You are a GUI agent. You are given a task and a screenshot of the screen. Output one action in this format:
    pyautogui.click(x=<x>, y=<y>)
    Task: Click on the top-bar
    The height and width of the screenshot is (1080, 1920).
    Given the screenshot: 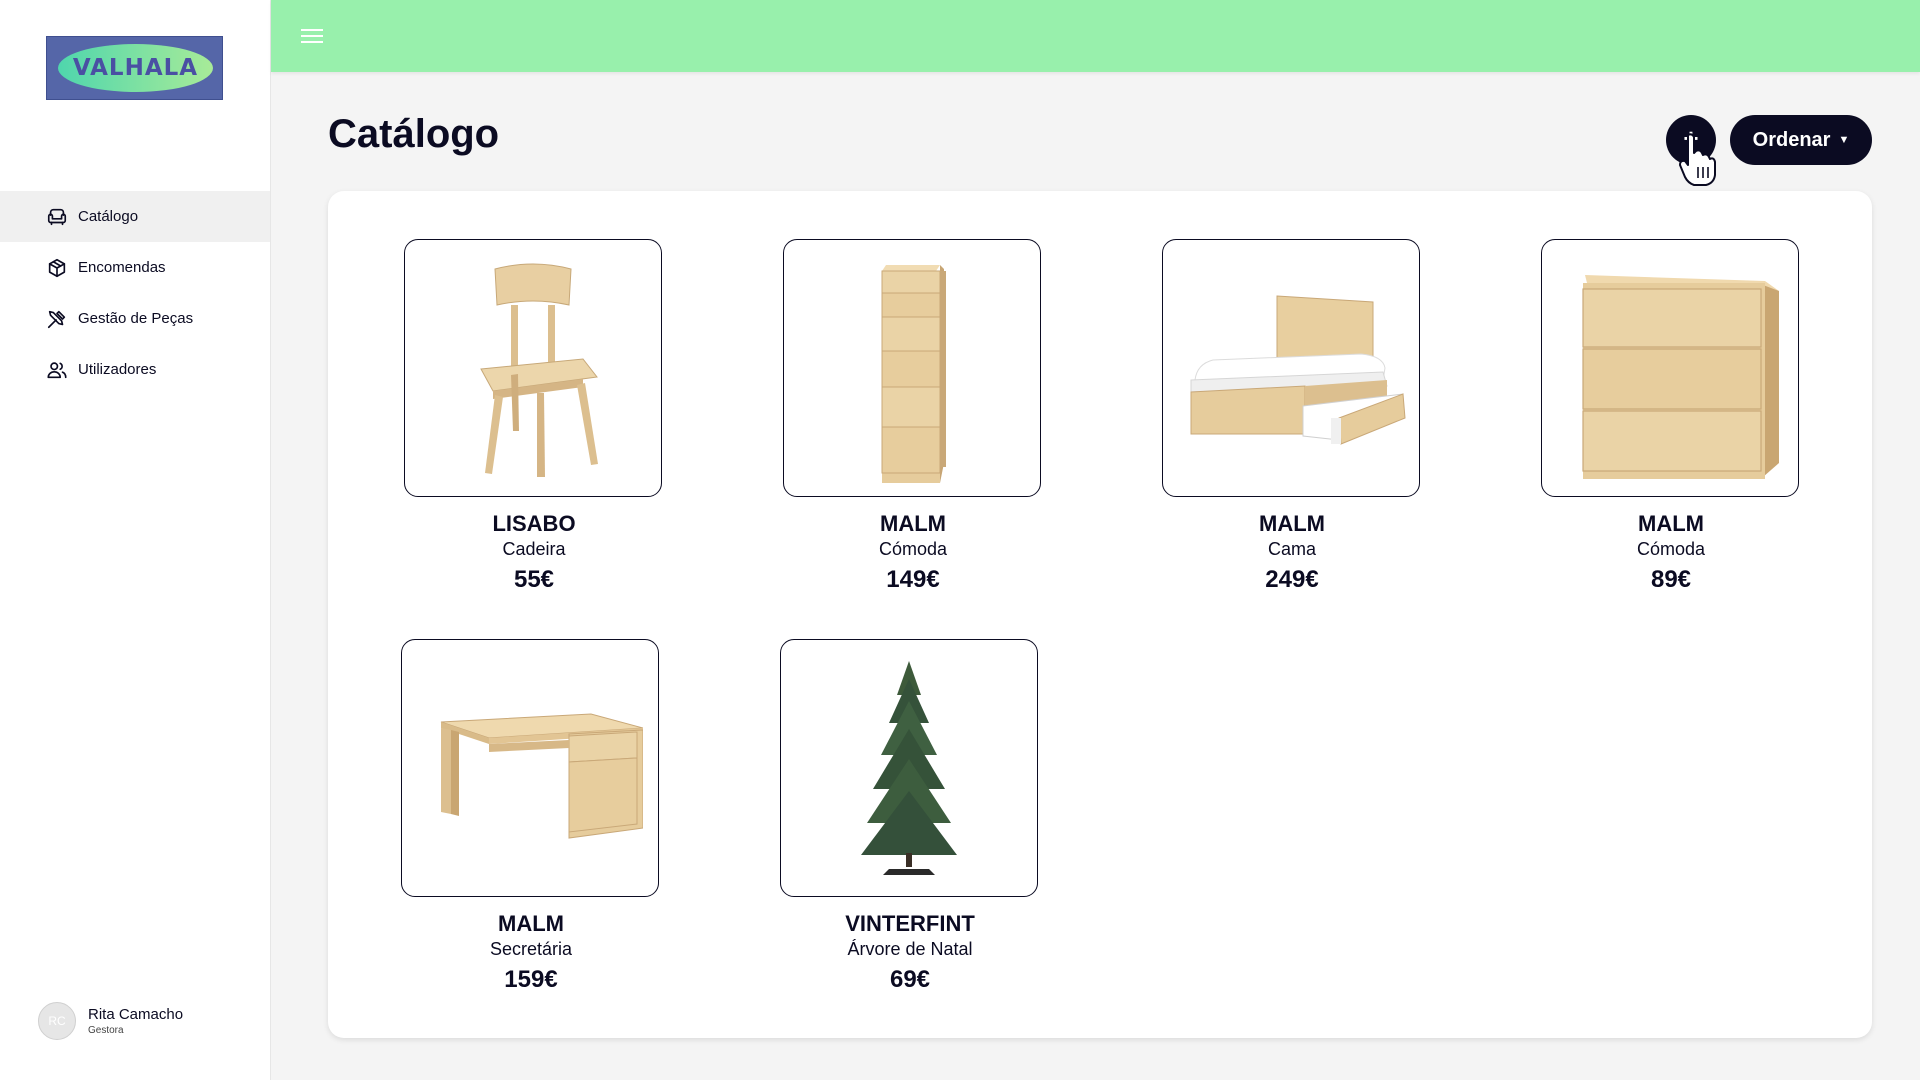 What is the action you would take?
    pyautogui.click(x=1095, y=36)
    